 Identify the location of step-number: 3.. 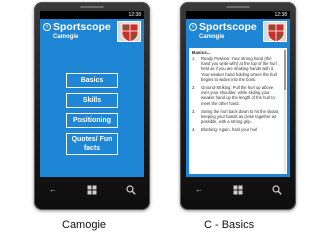
(194, 111).